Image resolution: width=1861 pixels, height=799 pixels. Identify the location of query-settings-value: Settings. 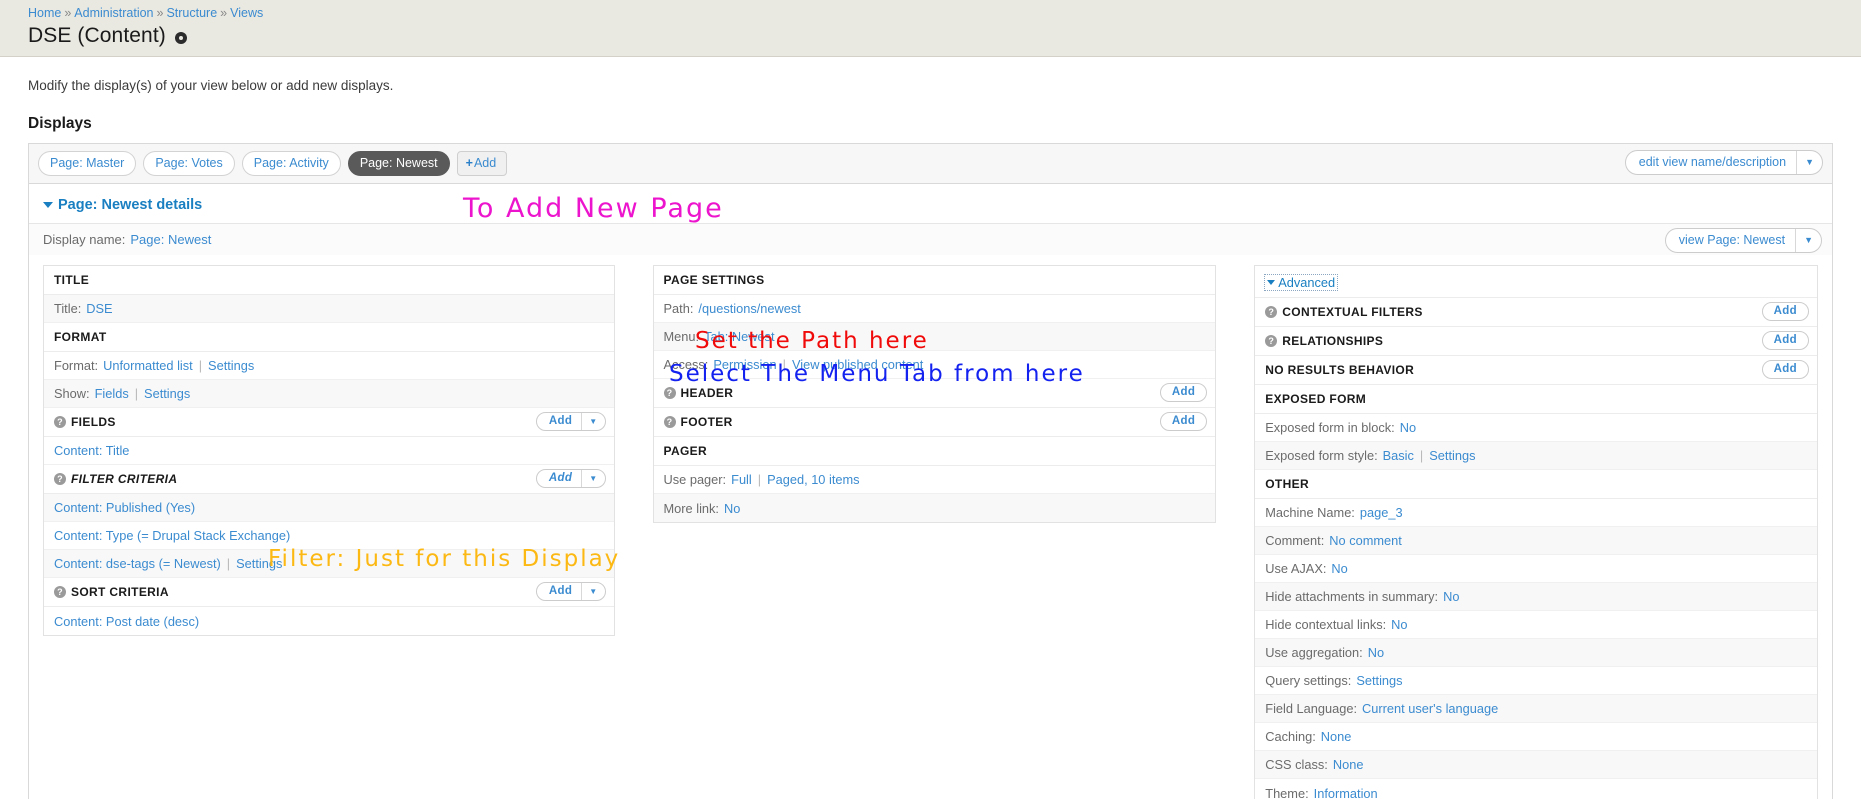
(1379, 680).